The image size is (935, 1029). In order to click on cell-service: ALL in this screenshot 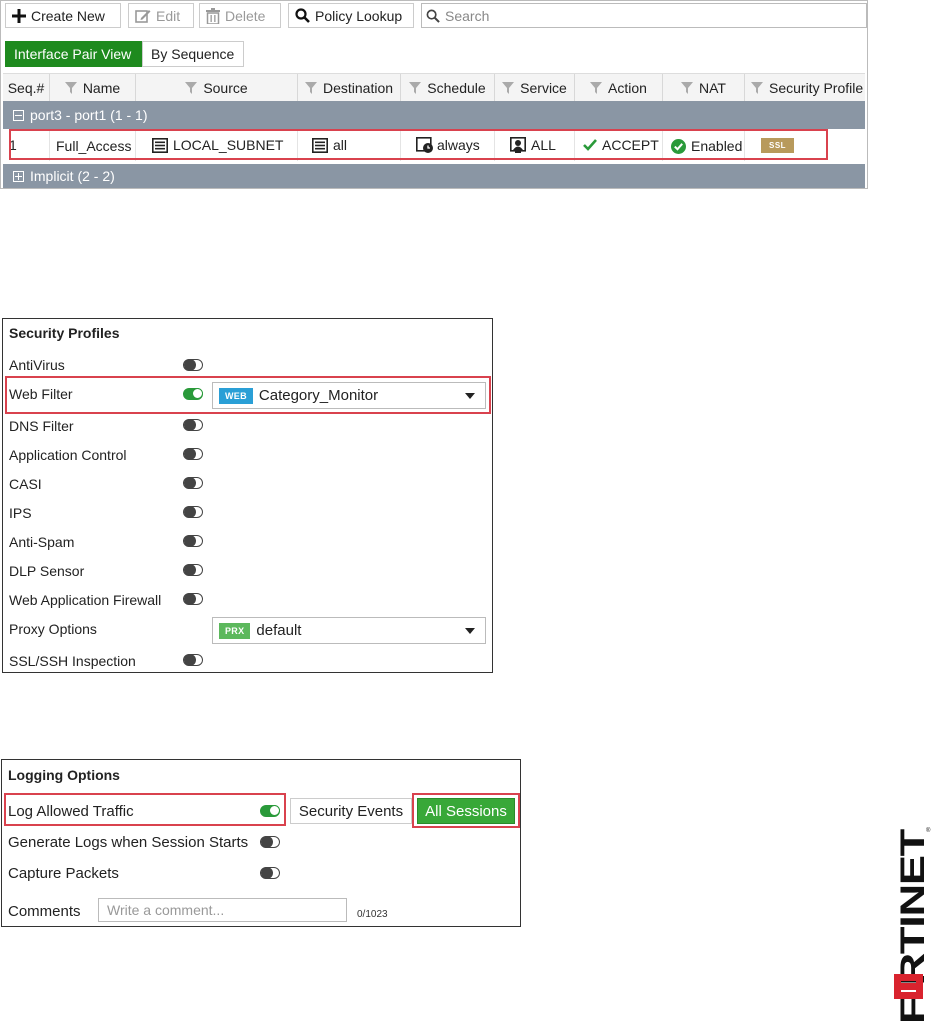, I will do `click(535, 145)`.